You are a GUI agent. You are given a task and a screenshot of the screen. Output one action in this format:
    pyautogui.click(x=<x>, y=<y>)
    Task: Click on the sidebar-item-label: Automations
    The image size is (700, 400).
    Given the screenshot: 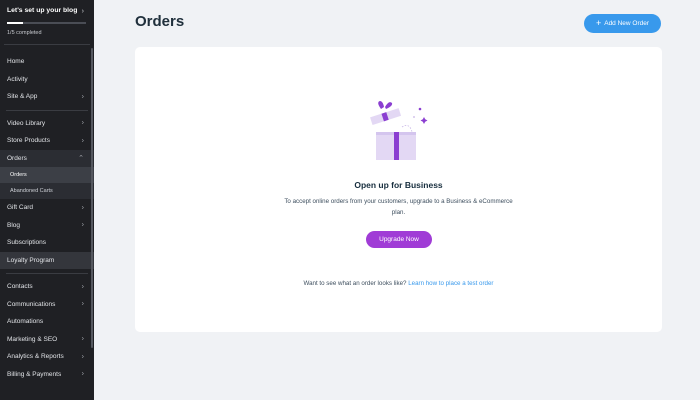 What is the action you would take?
    pyautogui.click(x=25, y=322)
    